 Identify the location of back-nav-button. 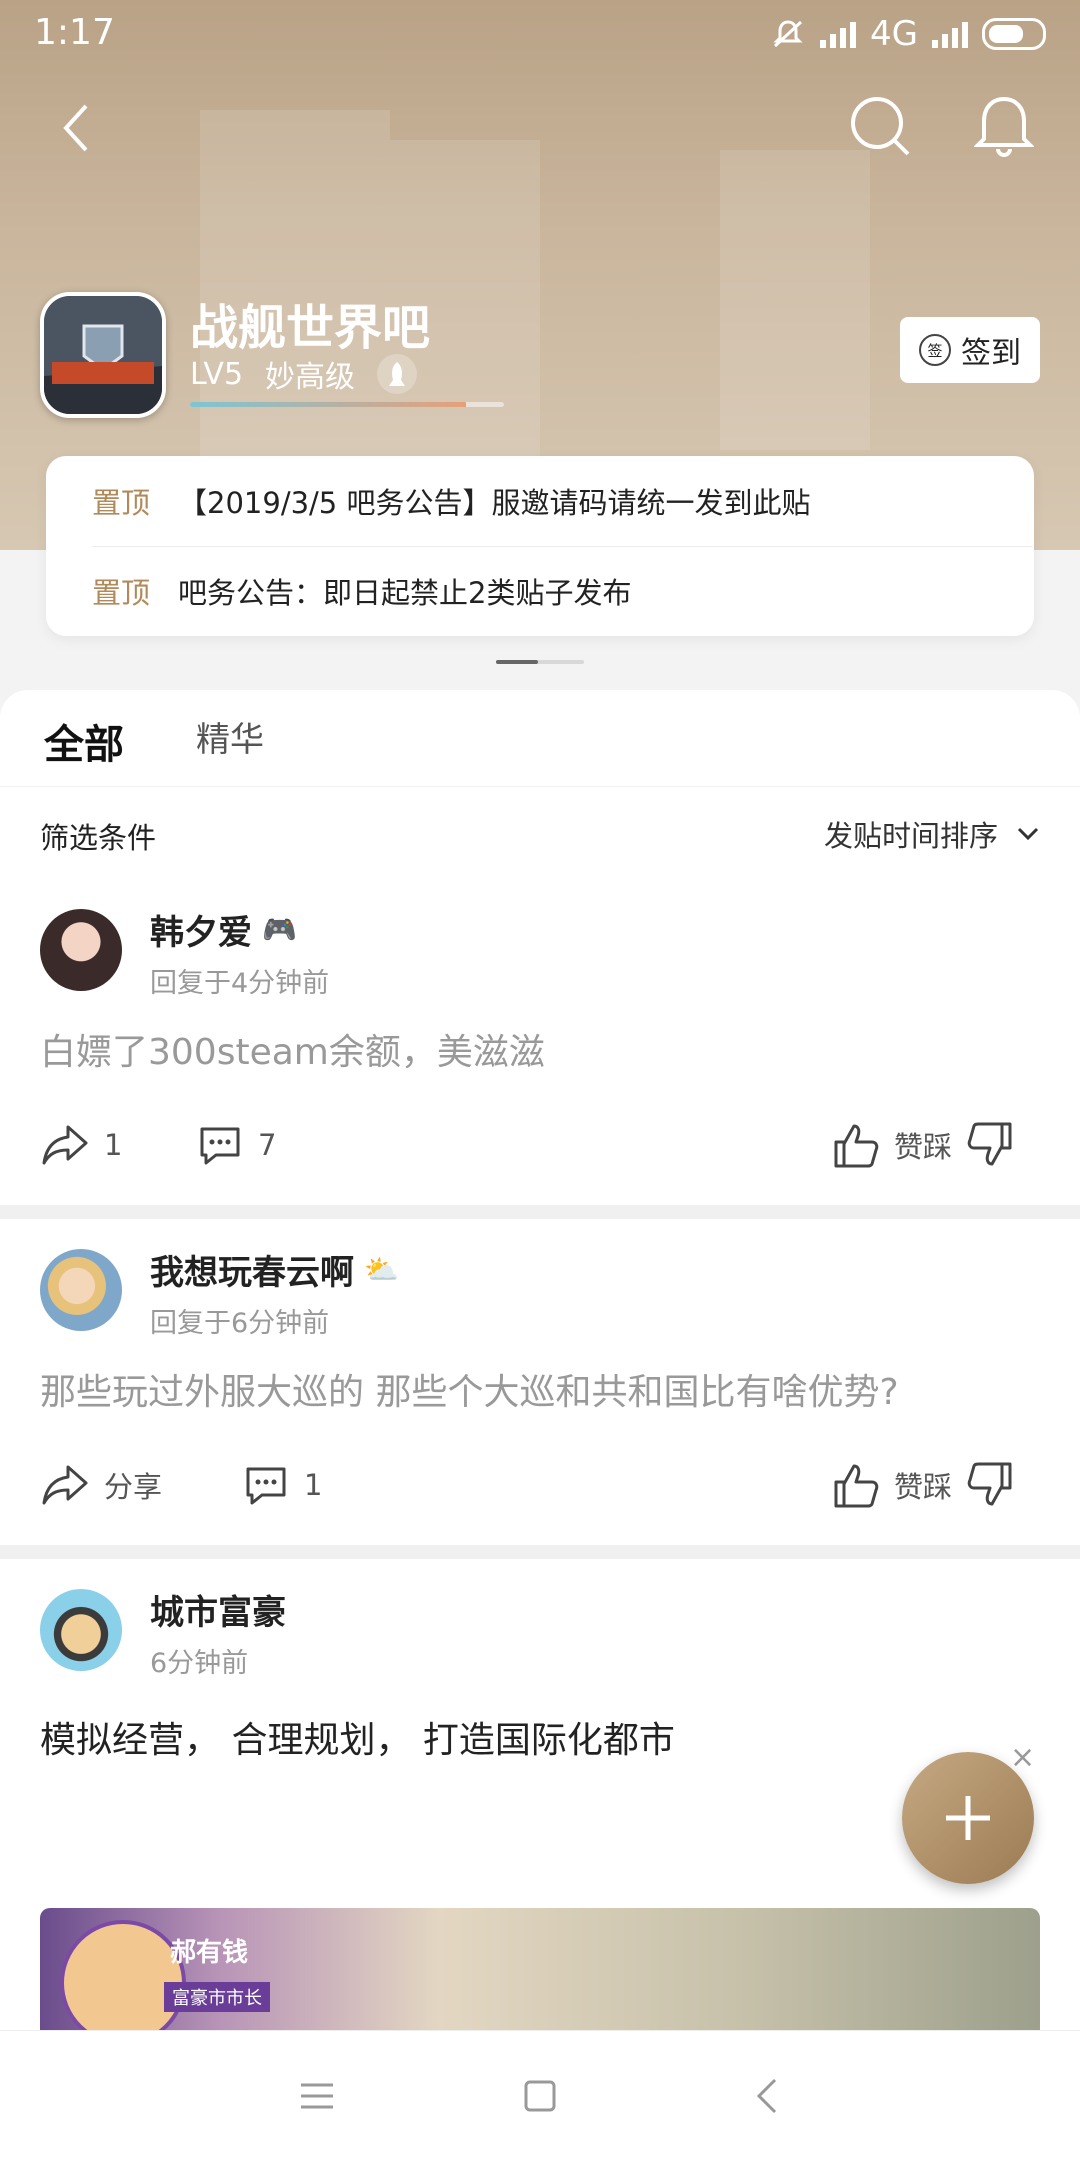
(767, 2096).